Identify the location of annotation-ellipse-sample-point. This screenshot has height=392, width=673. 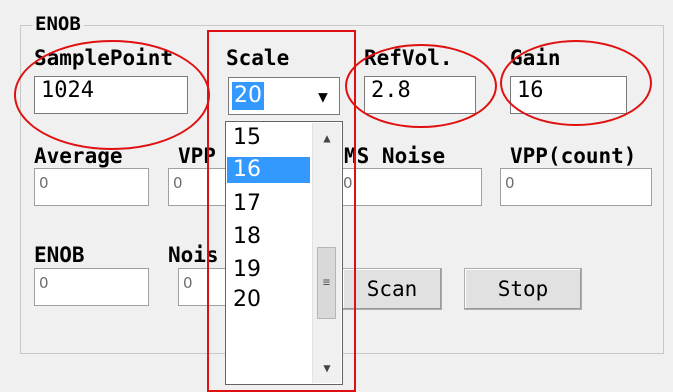
(112, 95).